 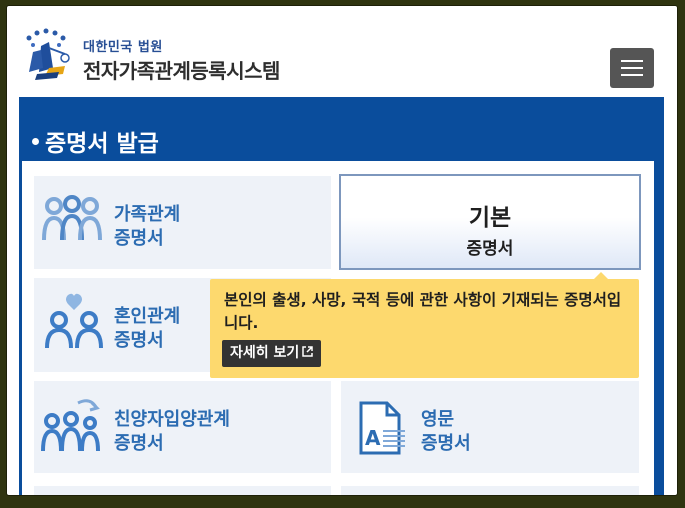 What do you see at coordinates (382, 428) in the screenshot?
I see `english-document-icon: A` at bounding box center [382, 428].